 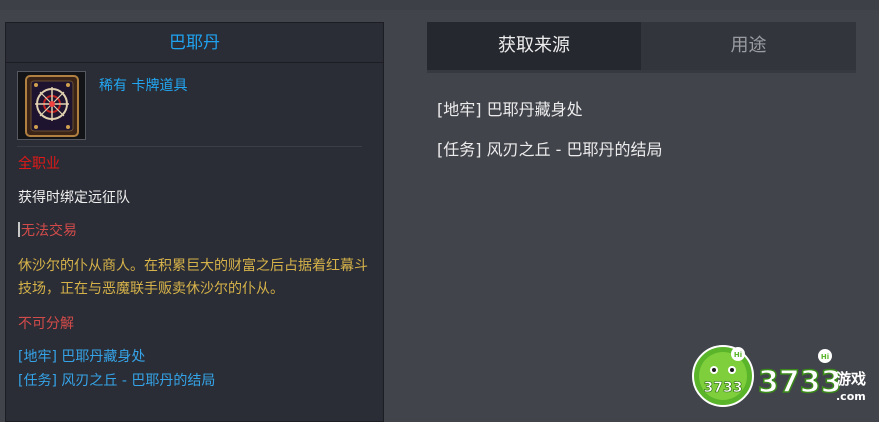 I want to click on top-bar, so click(x=439, y=5).